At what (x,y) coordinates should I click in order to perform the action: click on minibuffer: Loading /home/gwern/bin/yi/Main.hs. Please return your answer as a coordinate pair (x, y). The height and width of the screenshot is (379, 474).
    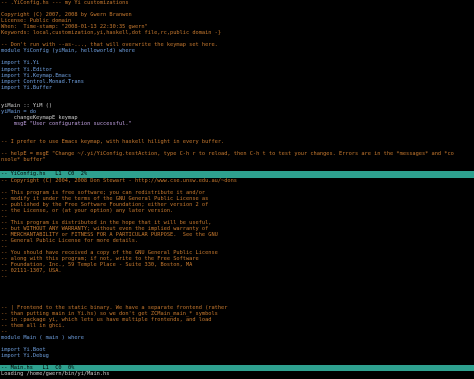
    Looking at the image, I should click on (237, 374).